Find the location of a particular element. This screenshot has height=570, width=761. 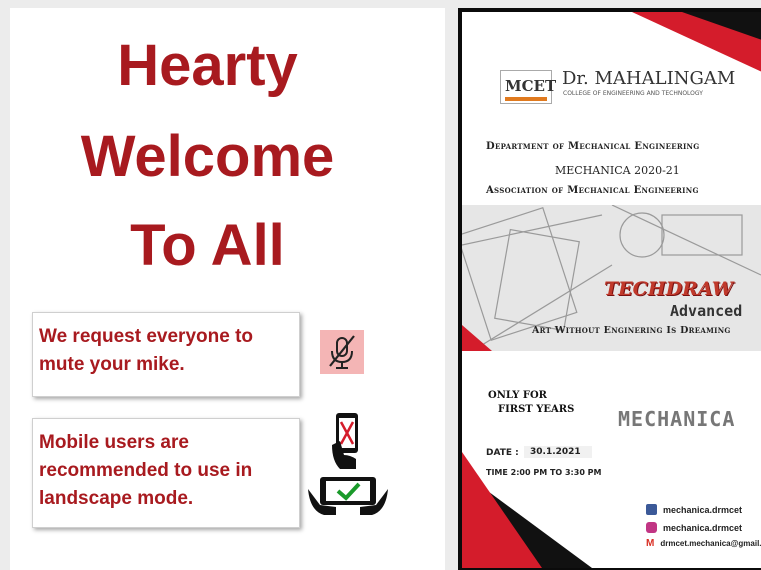

event-title: TECHDRAW is located at coordinates (669, 289).